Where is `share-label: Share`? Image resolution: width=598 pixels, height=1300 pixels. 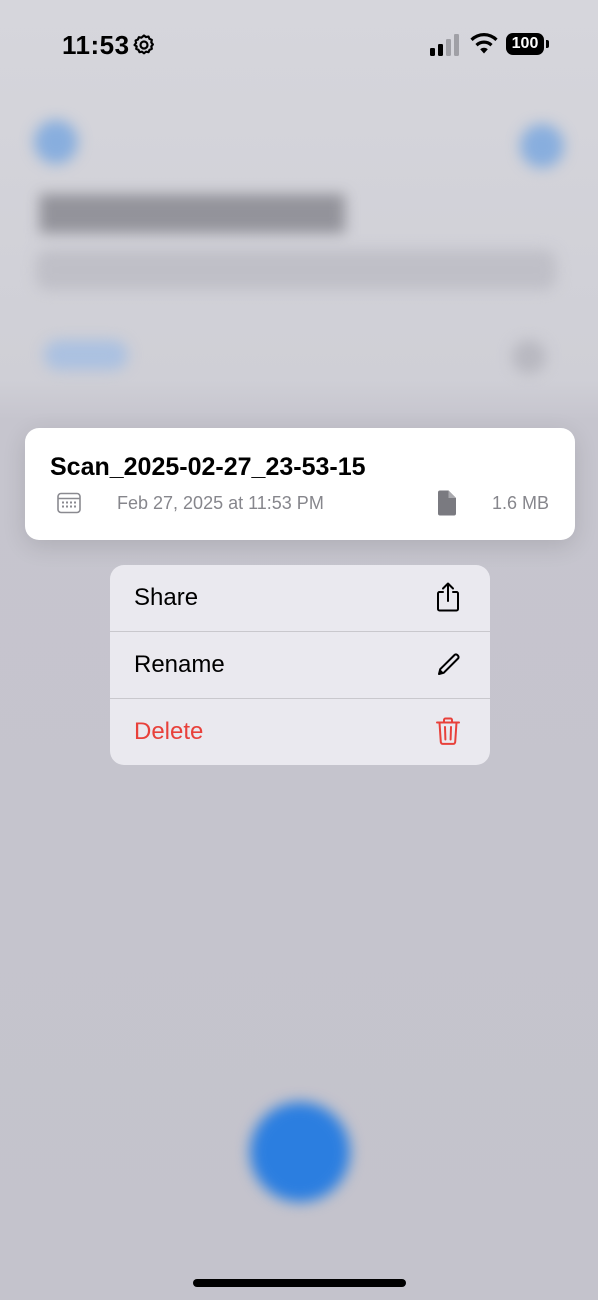 share-label: Share is located at coordinates (166, 597).